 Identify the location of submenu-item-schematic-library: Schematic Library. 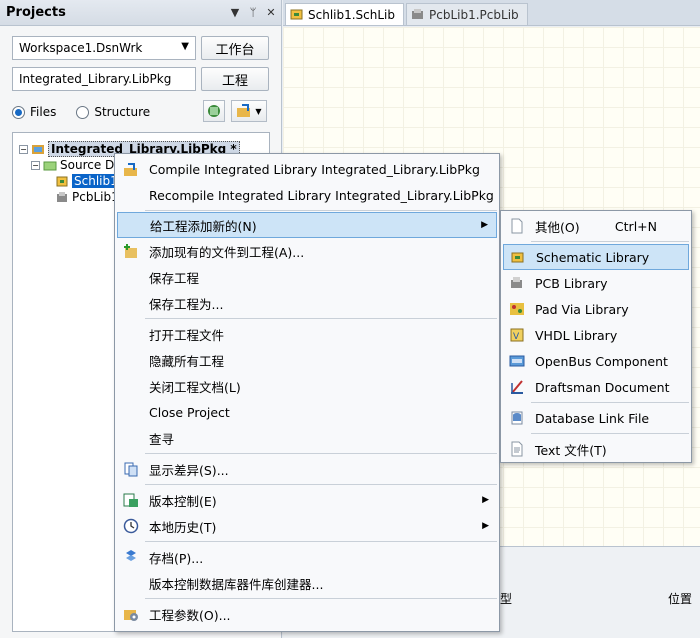
(596, 257).